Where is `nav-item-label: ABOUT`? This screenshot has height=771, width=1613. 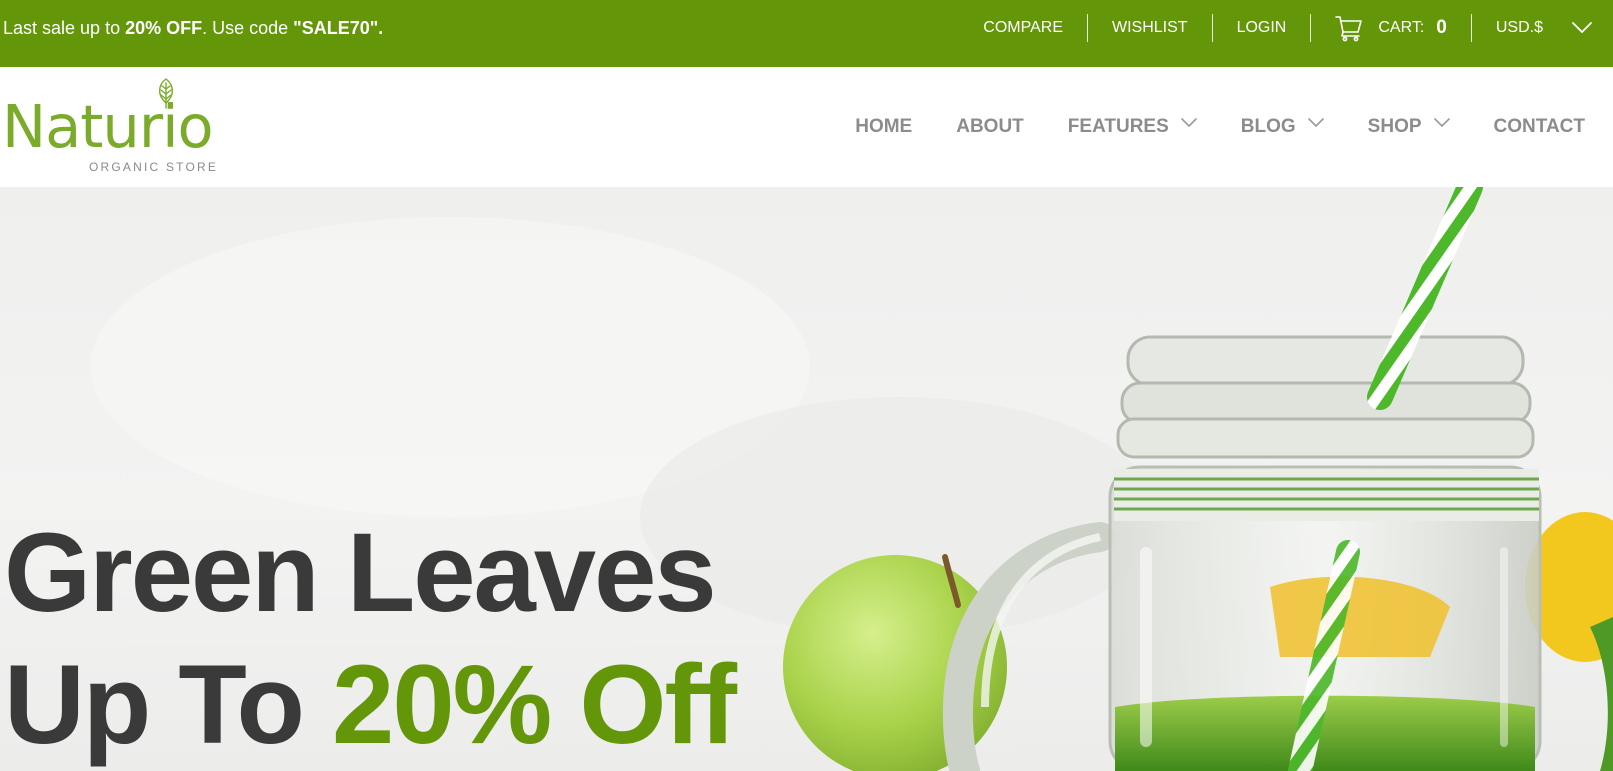
nav-item-label: ABOUT is located at coordinates (990, 126).